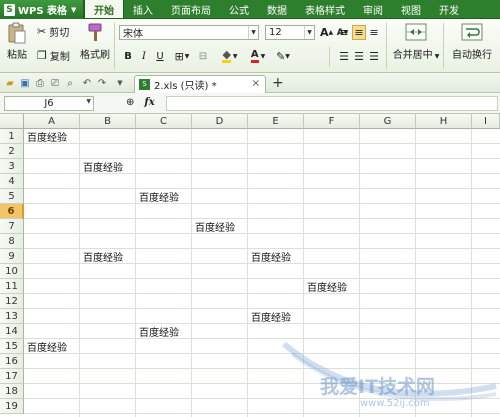 The image size is (500, 417). What do you see at coordinates (359, 56) in the screenshot?
I see `align-center-button: ☰` at bounding box center [359, 56].